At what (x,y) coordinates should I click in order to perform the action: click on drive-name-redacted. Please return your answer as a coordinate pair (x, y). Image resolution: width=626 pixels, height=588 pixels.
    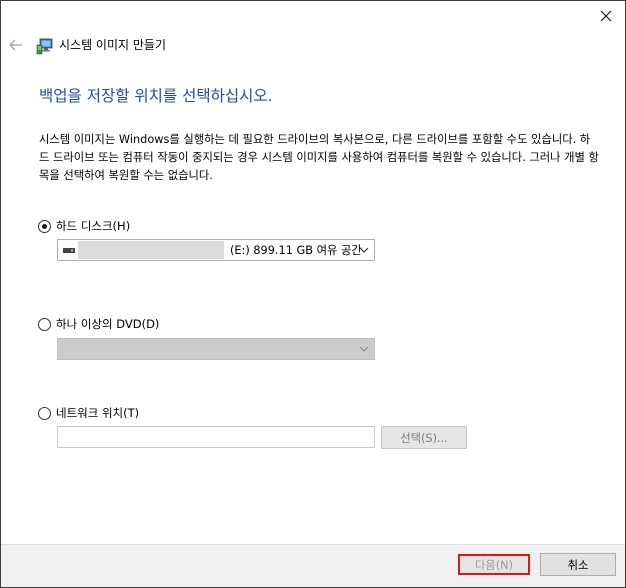
    Looking at the image, I should click on (151, 250).